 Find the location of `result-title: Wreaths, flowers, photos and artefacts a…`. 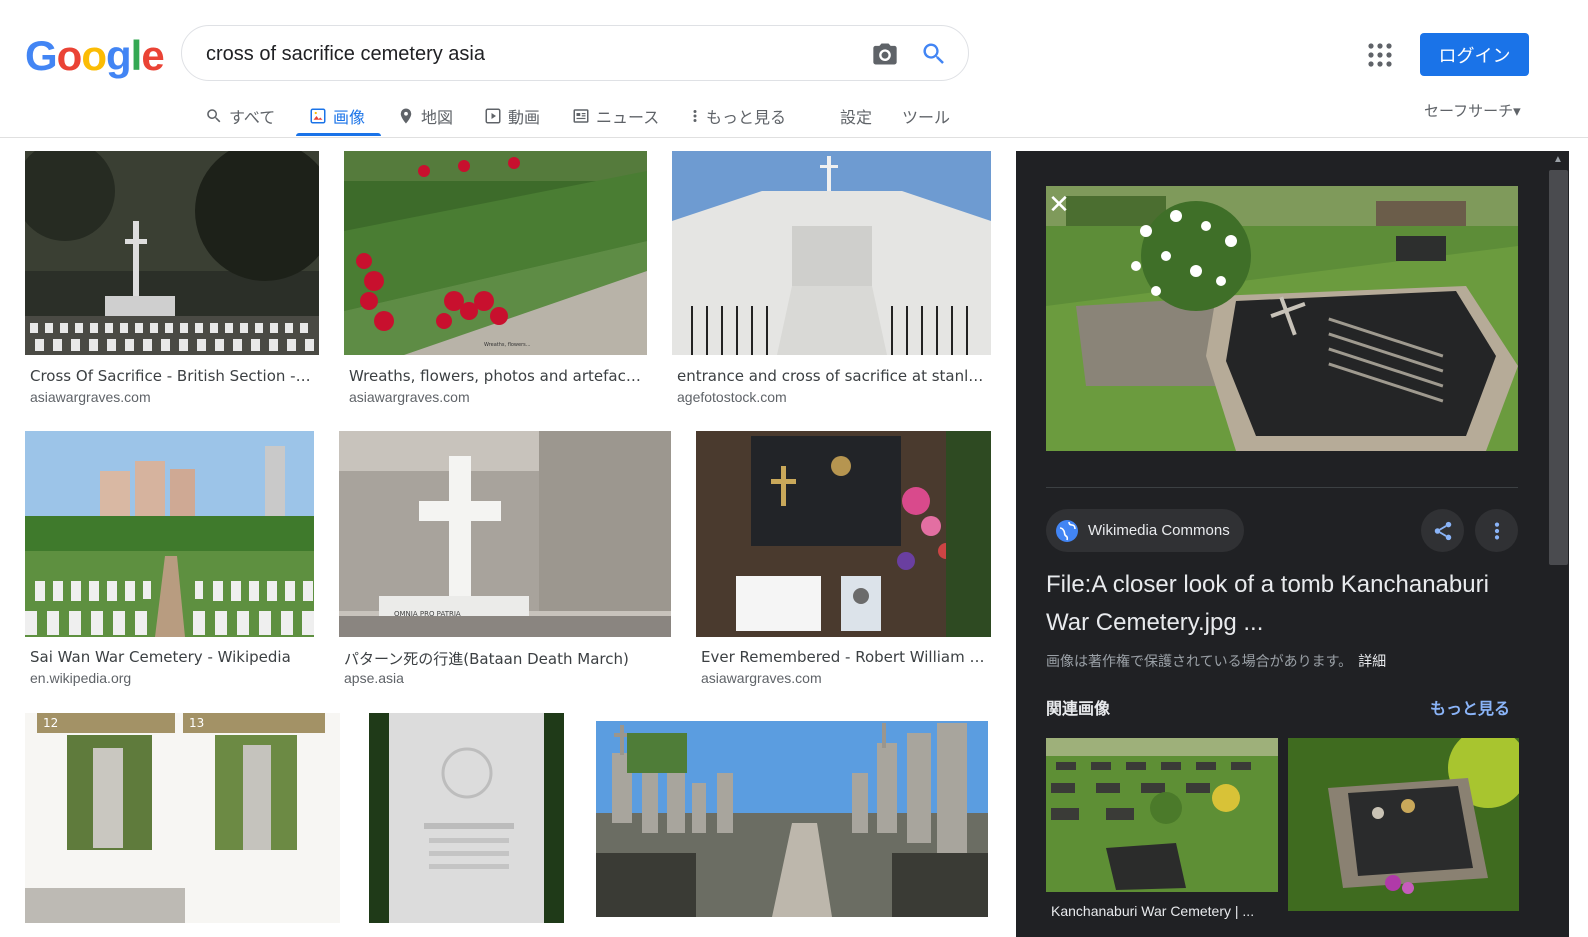

result-title: Wreaths, flowers, photos and artefacts a… is located at coordinates (496, 376).